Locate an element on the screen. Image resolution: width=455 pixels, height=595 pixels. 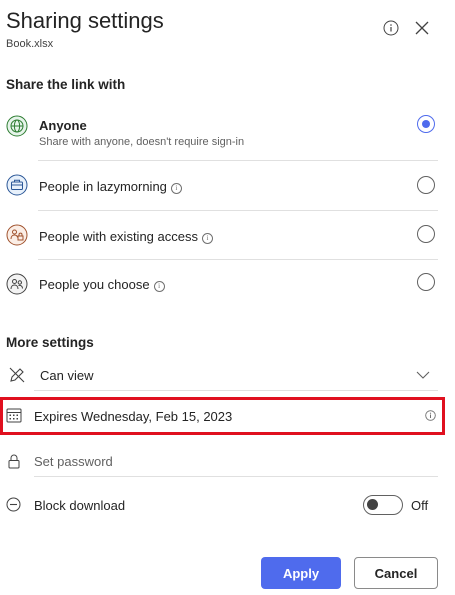
radio-specific-people is located at coordinates (426, 282).